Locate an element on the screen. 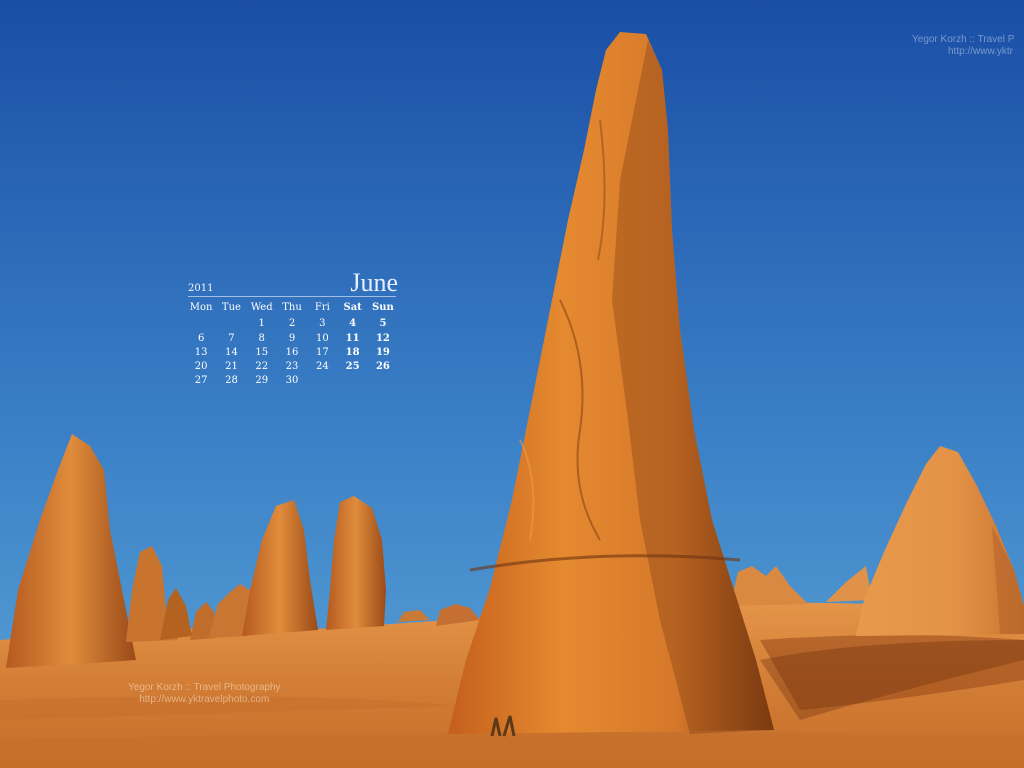 The width and height of the screenshot is (1024, 768). weekday-label: Mon is located at coordinates (201, 307).